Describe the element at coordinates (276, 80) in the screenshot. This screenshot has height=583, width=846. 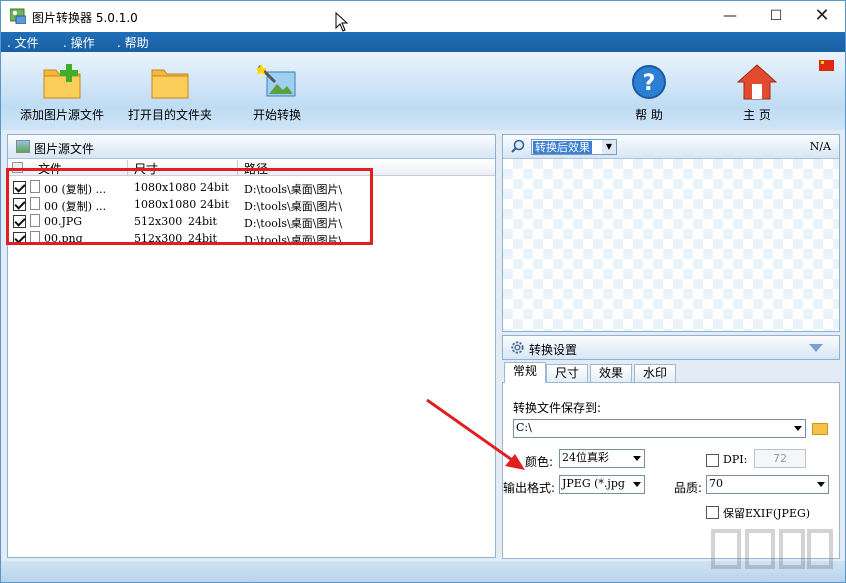
I see `magic-wand-icon` at that location.